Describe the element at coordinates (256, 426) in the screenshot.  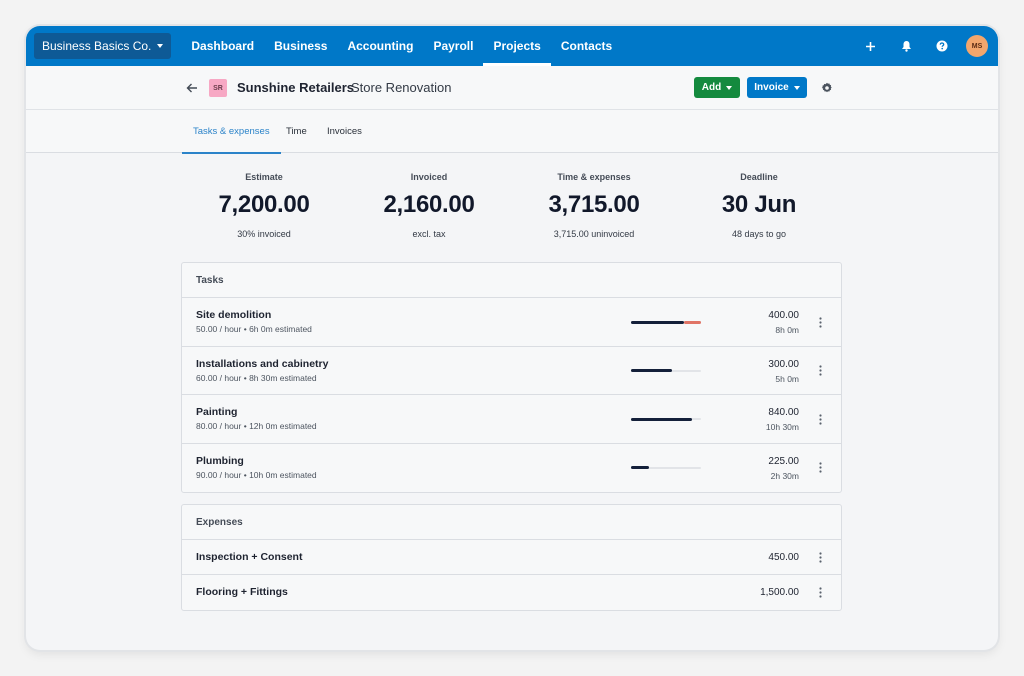
I see `task-meta: 80.00 / hour • 12h 0m estimated` at that location.